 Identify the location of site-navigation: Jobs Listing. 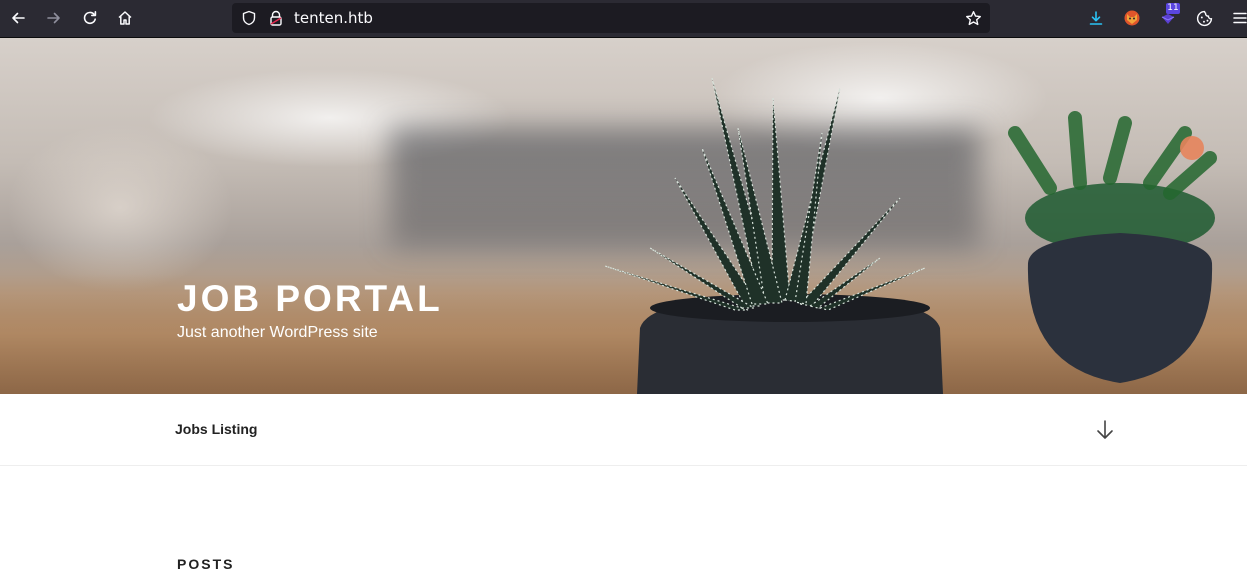
(623, 430).